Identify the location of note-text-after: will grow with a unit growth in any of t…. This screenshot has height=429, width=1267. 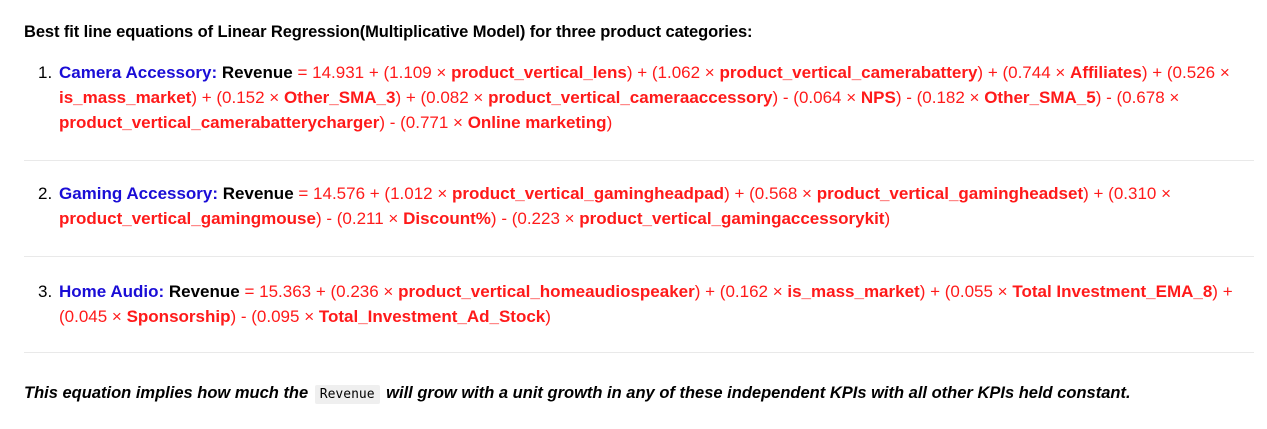
(756, 393).